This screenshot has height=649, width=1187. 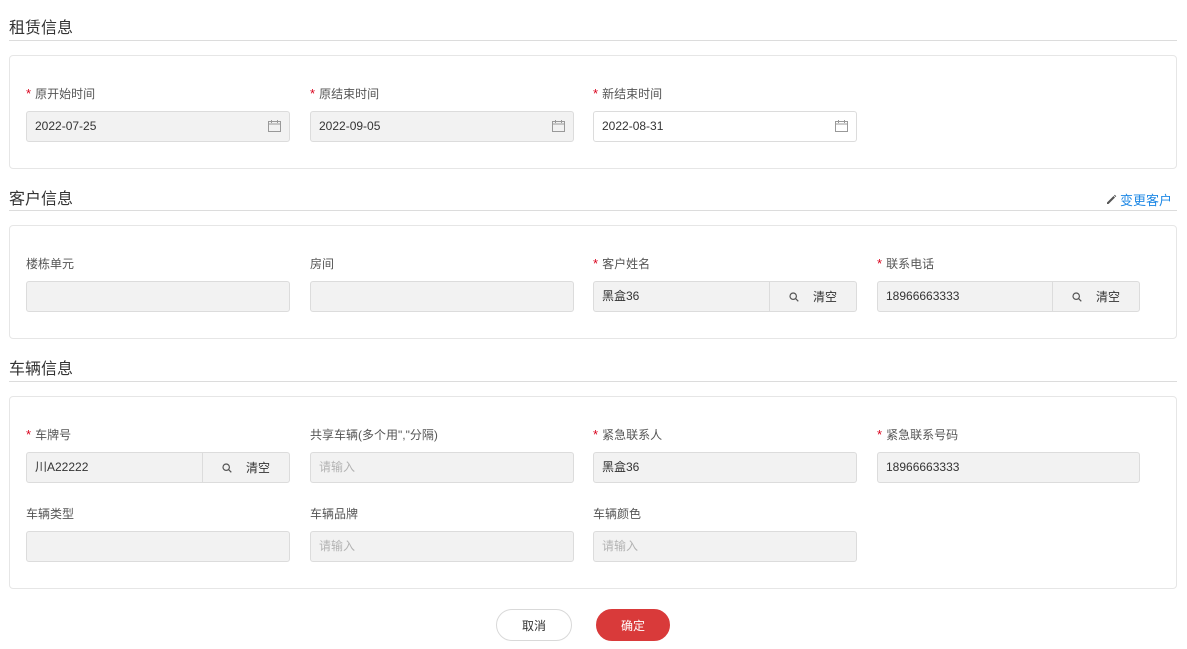 I want to click on customer-name-clear-button: 清空, so click(x=825, y=296).